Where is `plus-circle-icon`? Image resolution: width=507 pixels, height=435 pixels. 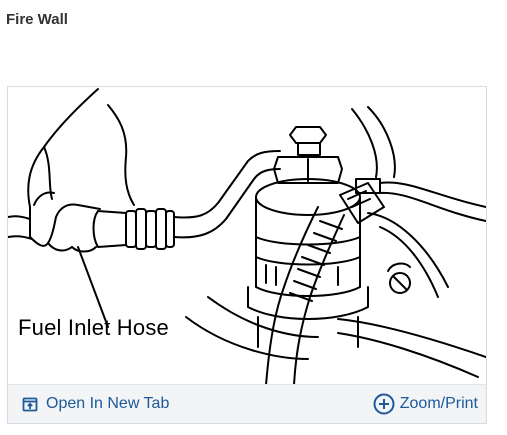 plus-circle-icon is located at coordinates (384, 404).